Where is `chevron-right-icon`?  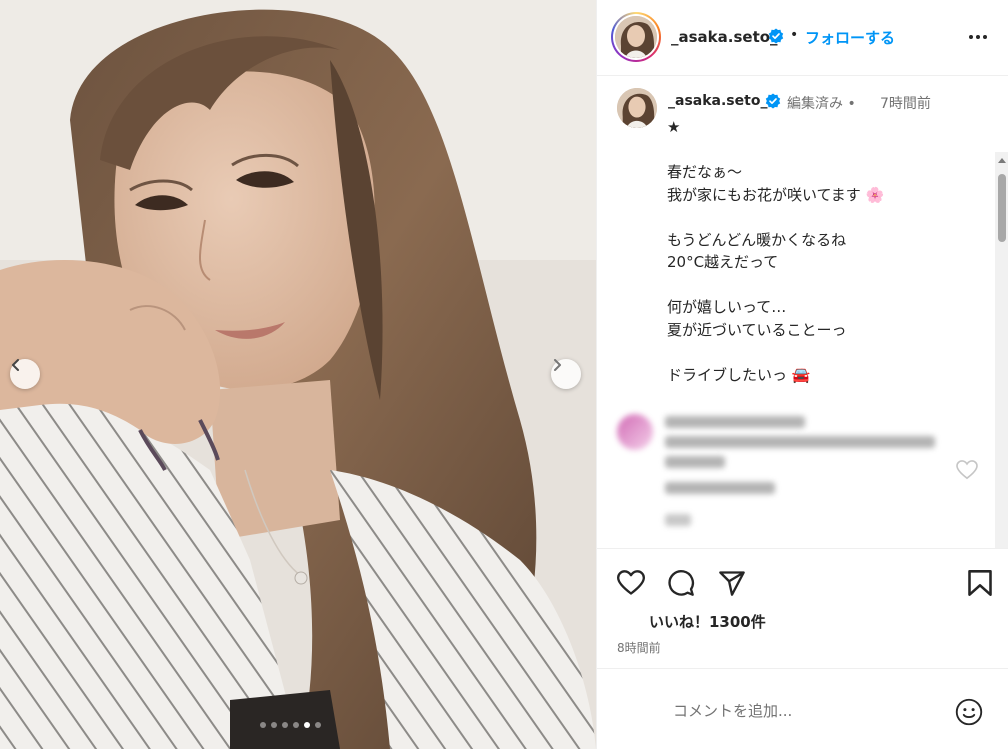 chevron-right-icon is located at coordinates (557, 365).